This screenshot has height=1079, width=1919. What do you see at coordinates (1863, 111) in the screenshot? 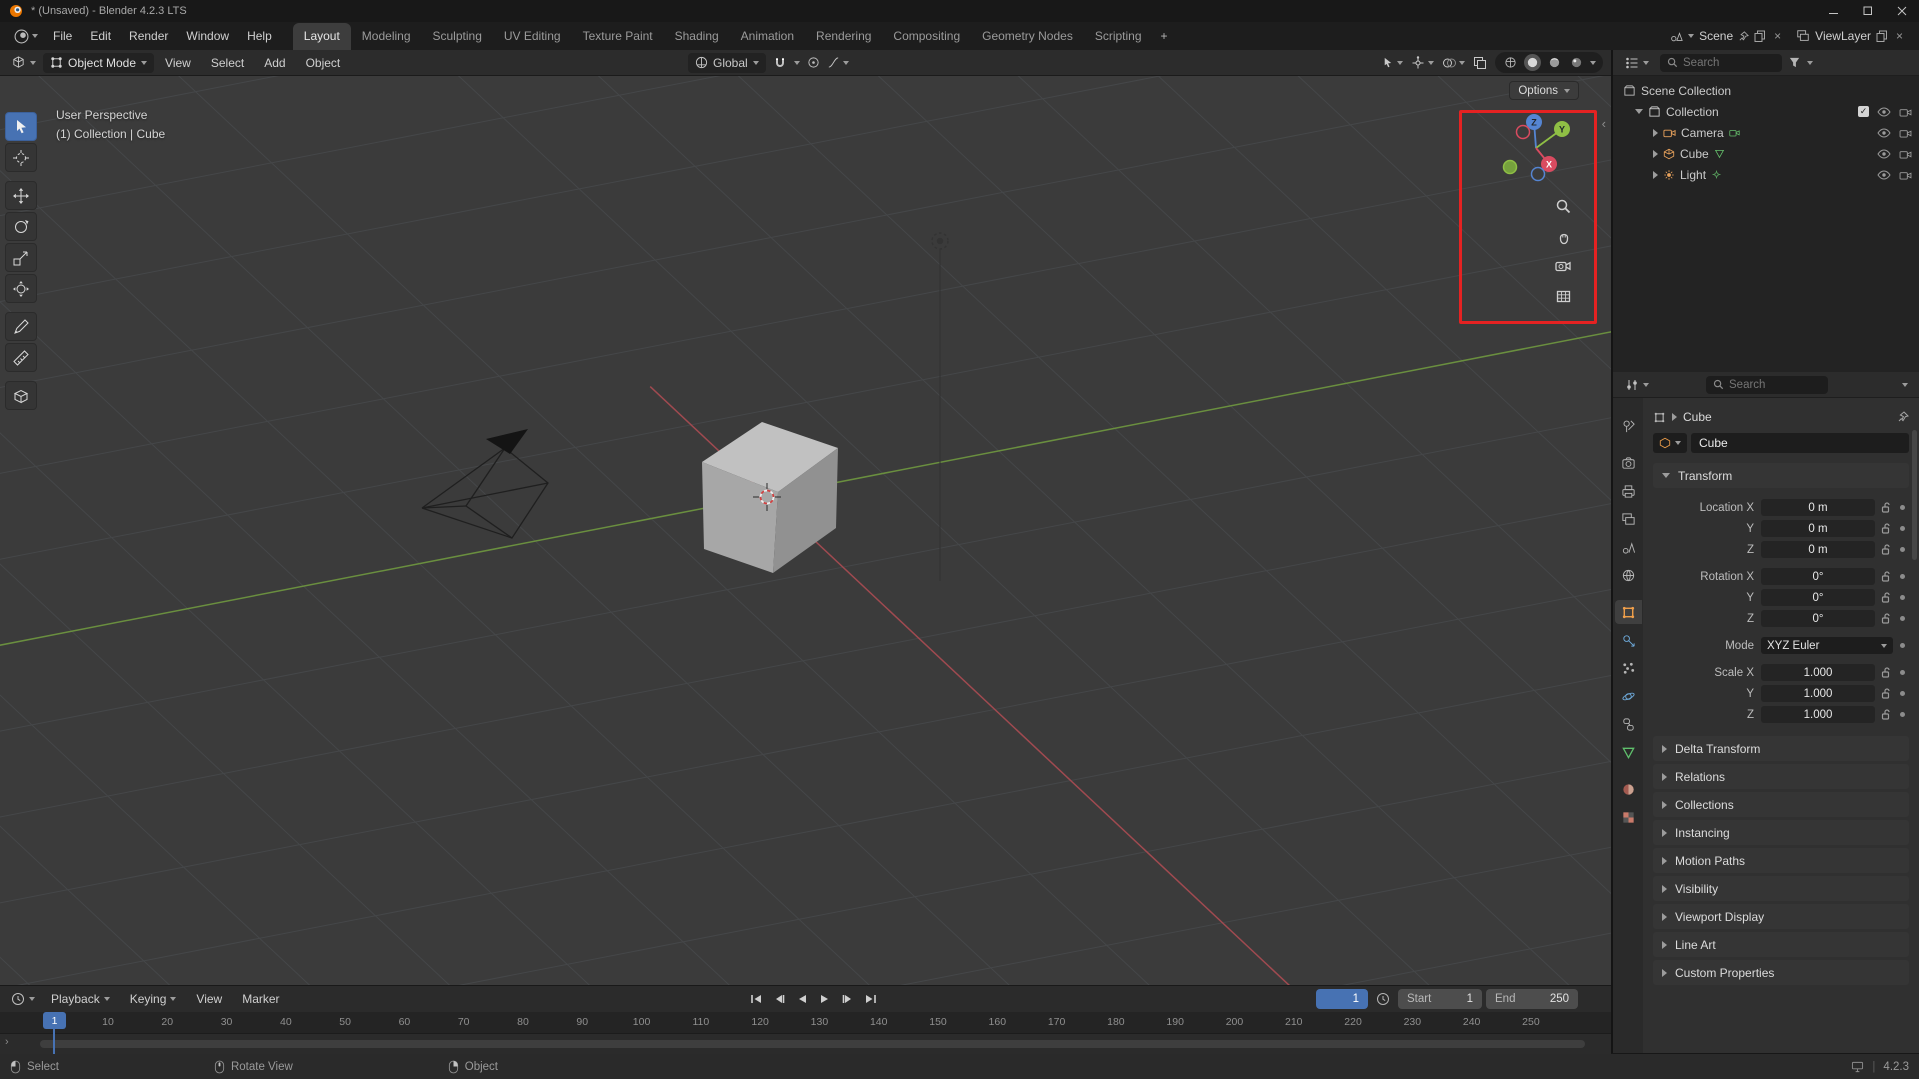
I see `collection-checkbox: ✓` at bounding box center [1863, 111].